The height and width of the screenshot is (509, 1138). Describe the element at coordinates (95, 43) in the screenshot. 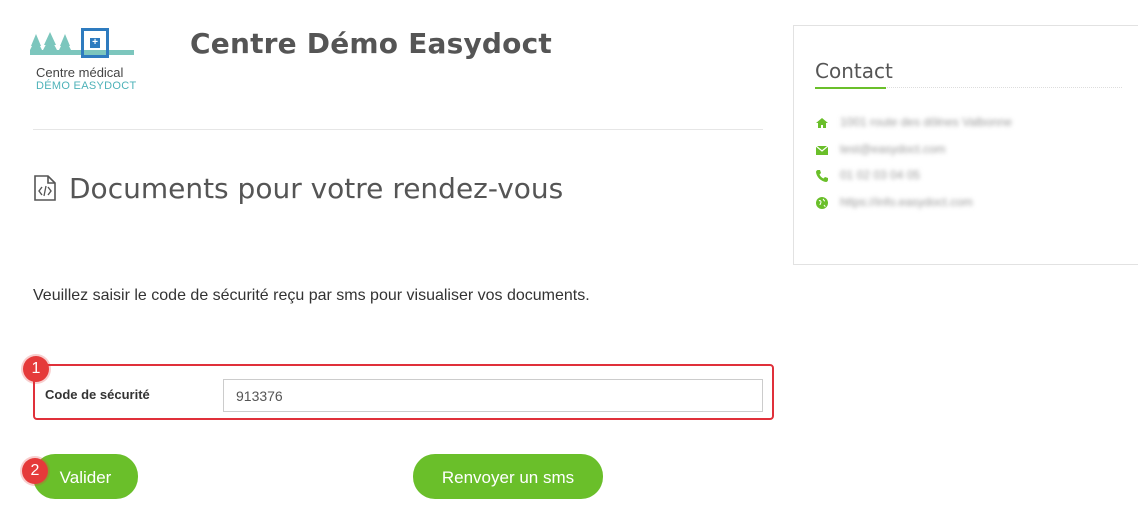

I see `medical-cross-icon: +` at that location.